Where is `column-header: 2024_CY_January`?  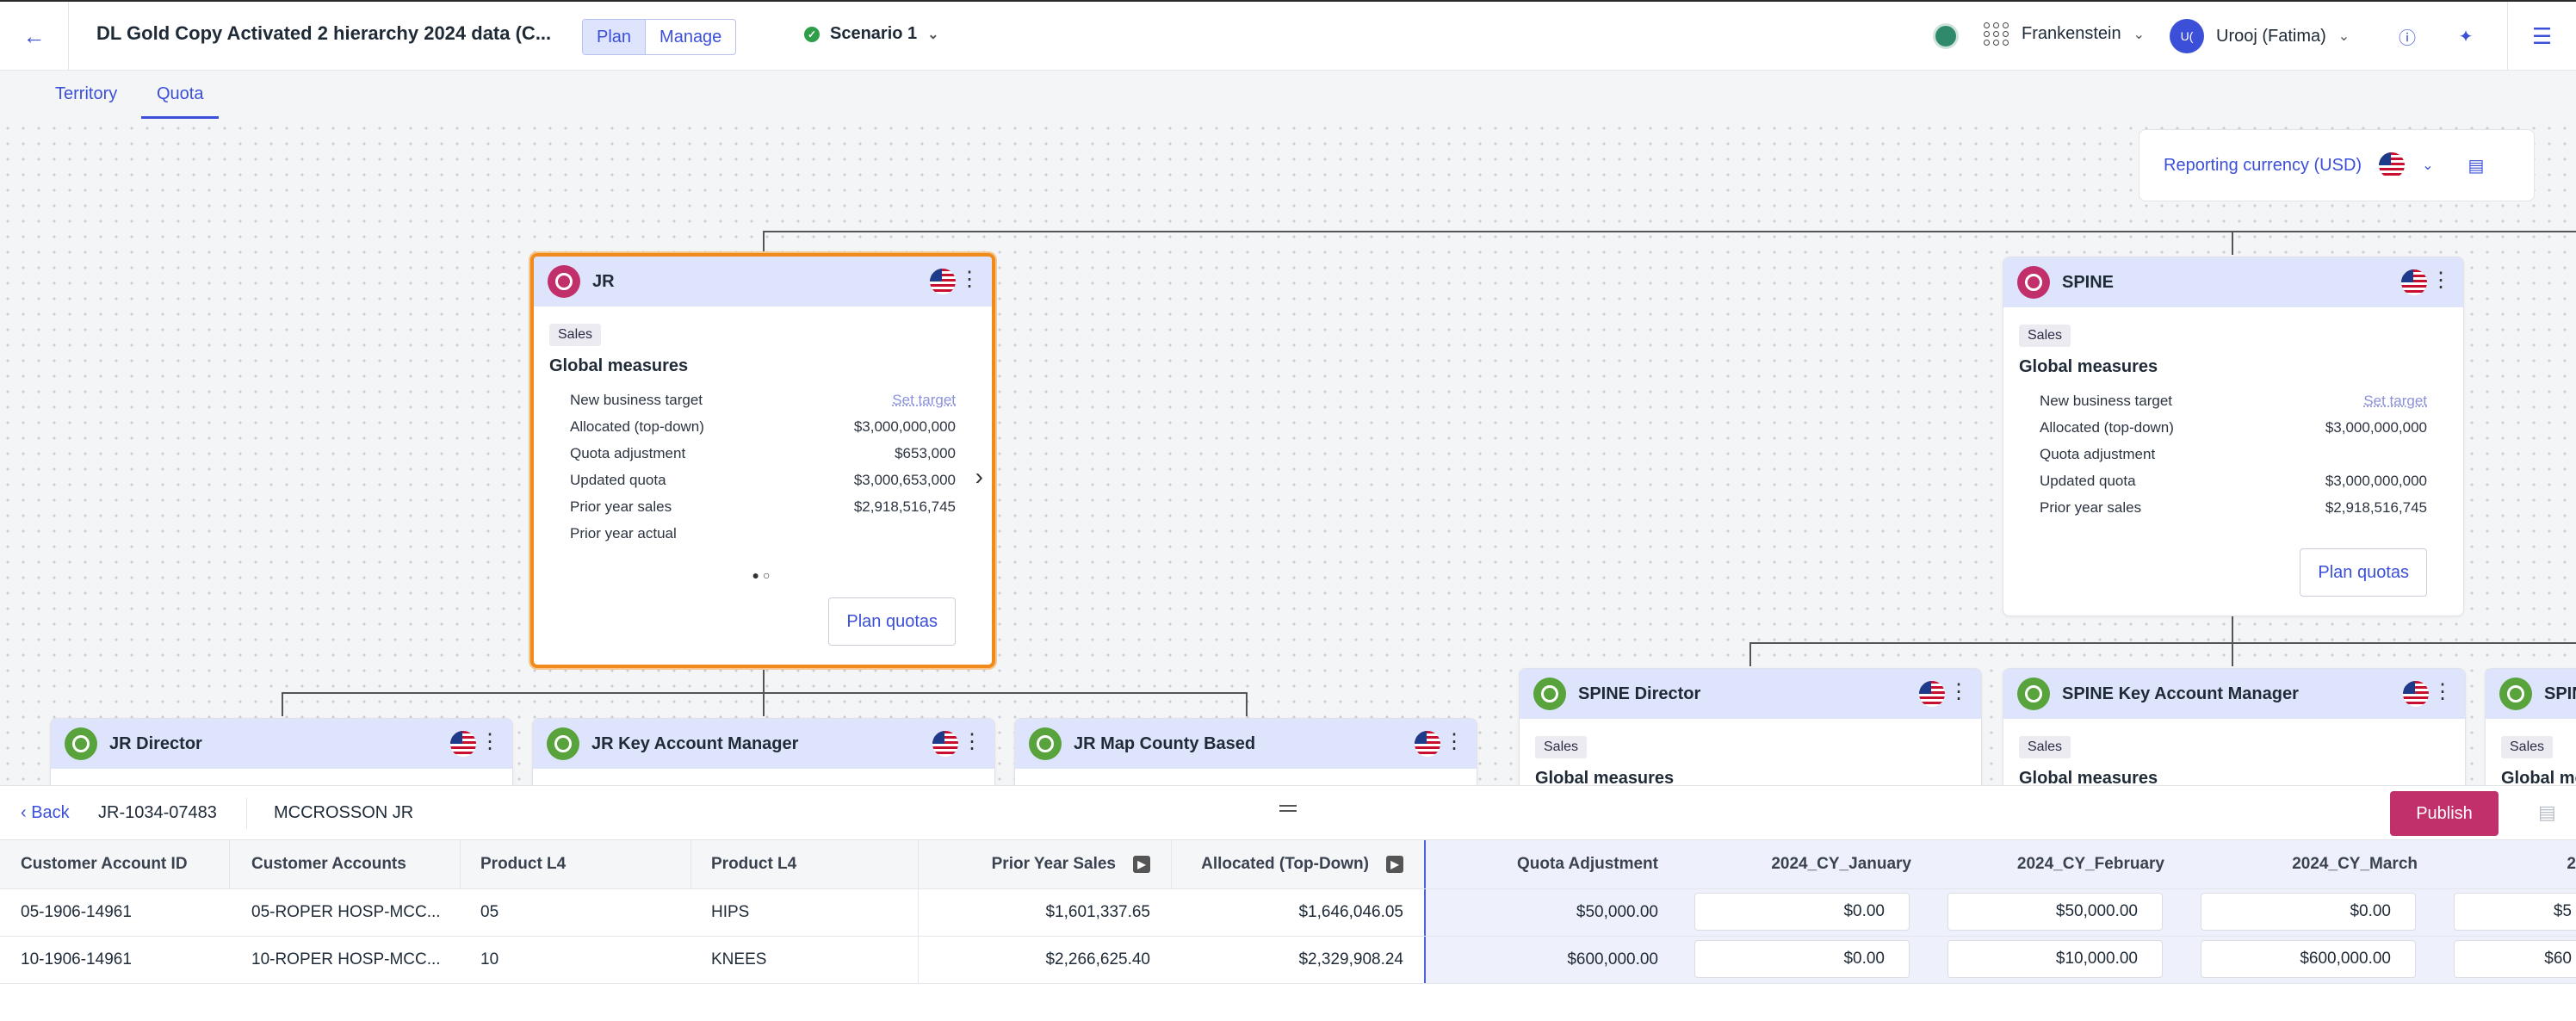
column-header: 2024_CY_January is located at coordinates (1806, 864).